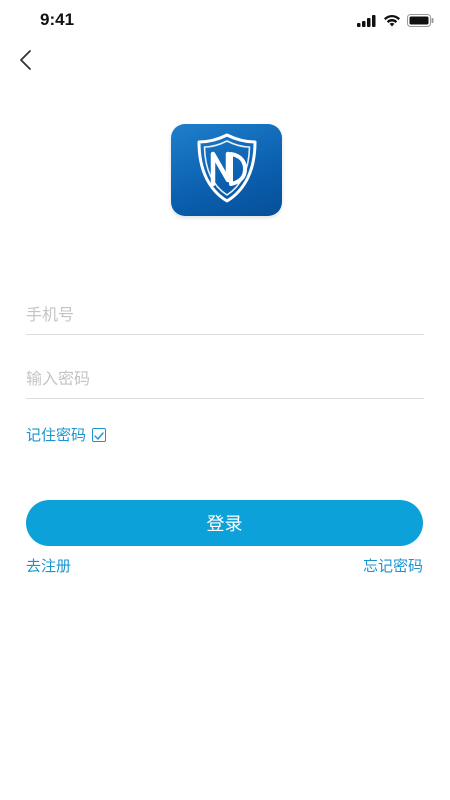  Describe the element at coordinates (56, 435) in the screenshot. I see `remember-password-label: 记住密码` at that location.